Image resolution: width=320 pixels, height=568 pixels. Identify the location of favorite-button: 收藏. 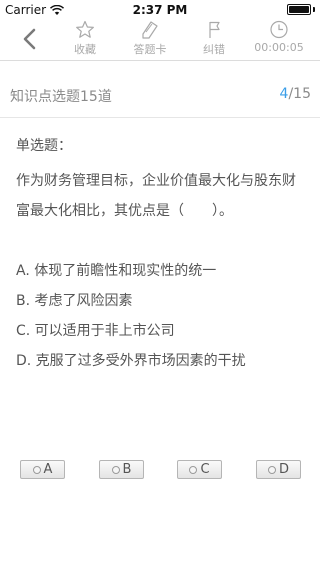
(85, 39).